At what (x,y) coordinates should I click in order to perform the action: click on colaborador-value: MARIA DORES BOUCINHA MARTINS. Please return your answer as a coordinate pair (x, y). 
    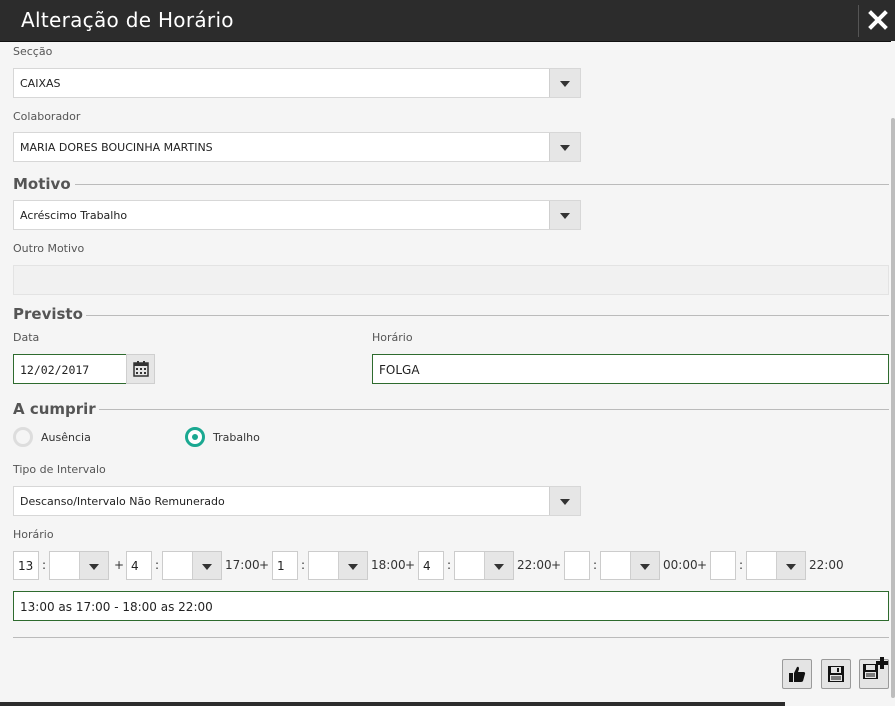
    Looking at the image, I should click on (116, 147).